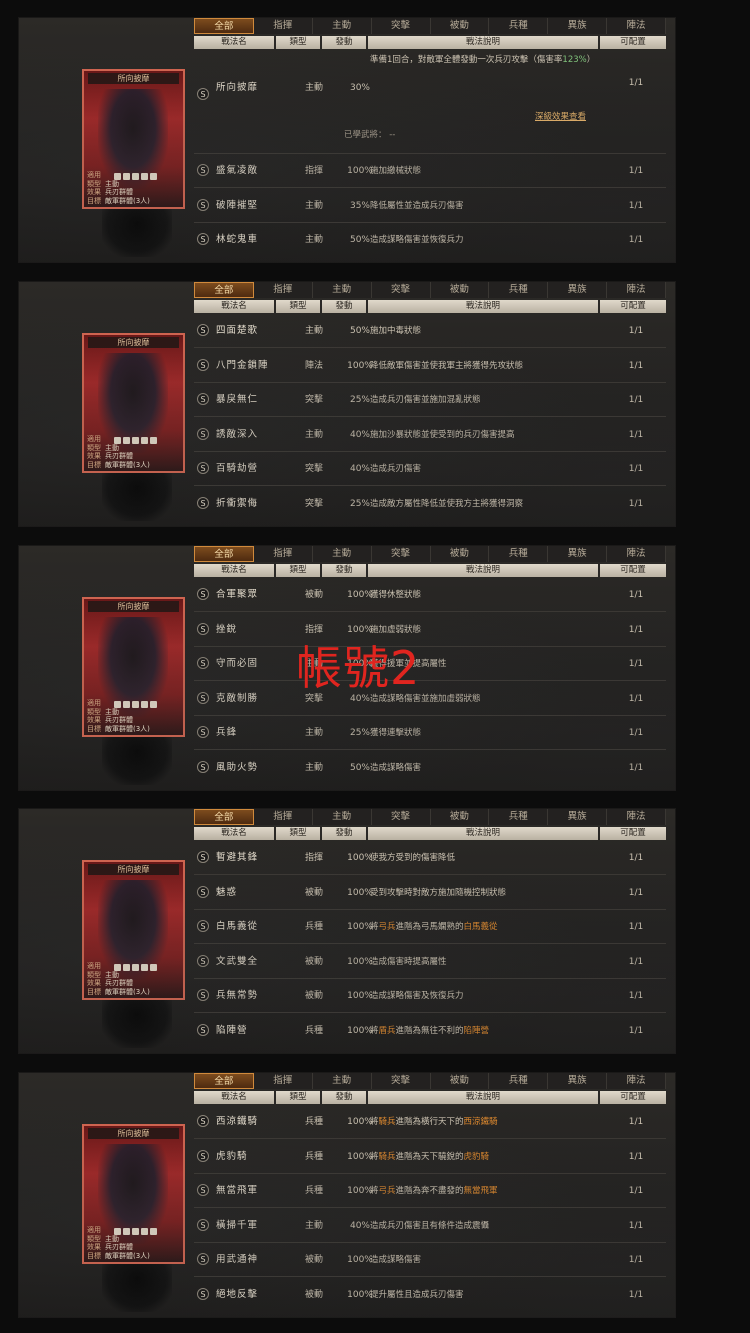 Image resolution: width=750 pixels, height=1333 pixels. What do you see at coordinates (485, 1031) in the screenshot?
I see `skill-description: 將盾兵進階為無往不利的陷陣營` at bounding box center [485, 1031].